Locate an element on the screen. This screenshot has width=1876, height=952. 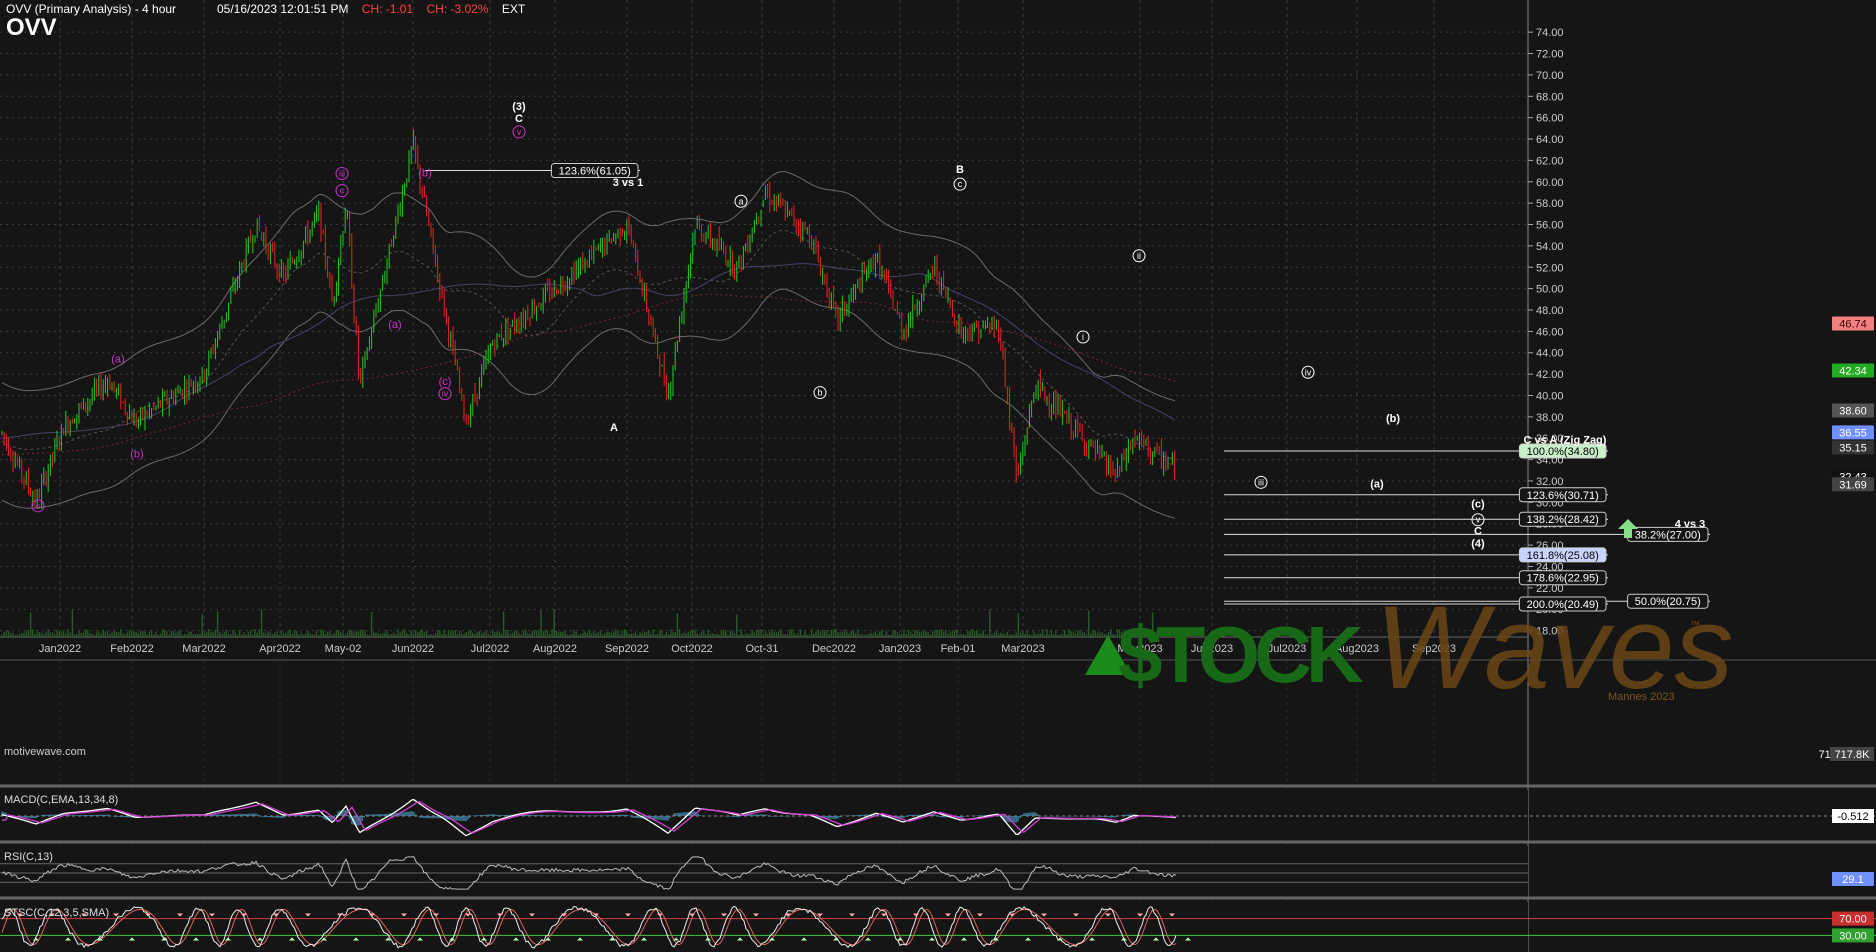
price-tick-label: 66.00 is located at coordinates (1550, 119).